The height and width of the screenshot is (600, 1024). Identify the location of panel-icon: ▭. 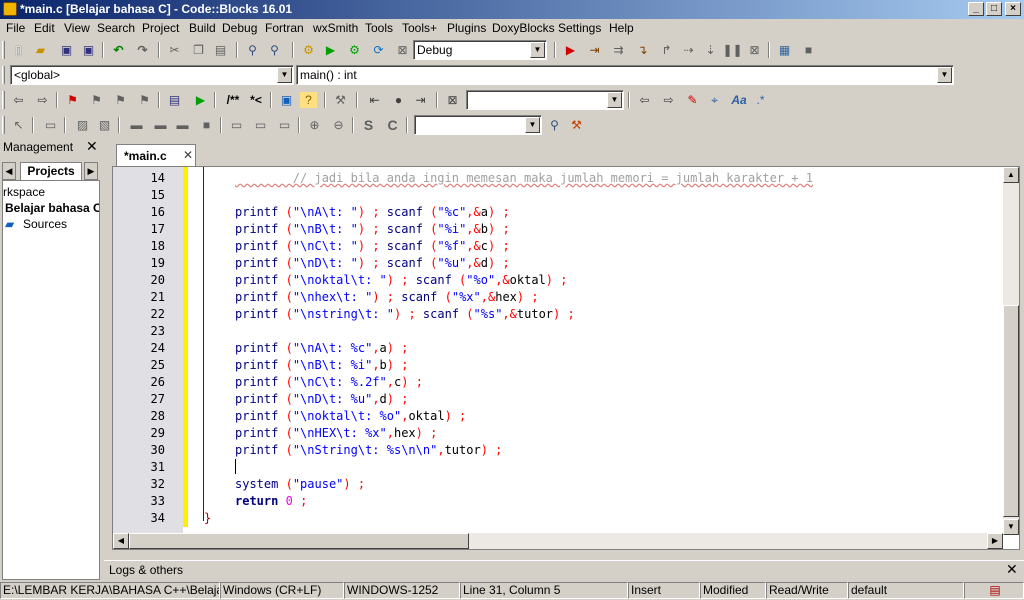
(50, 125).